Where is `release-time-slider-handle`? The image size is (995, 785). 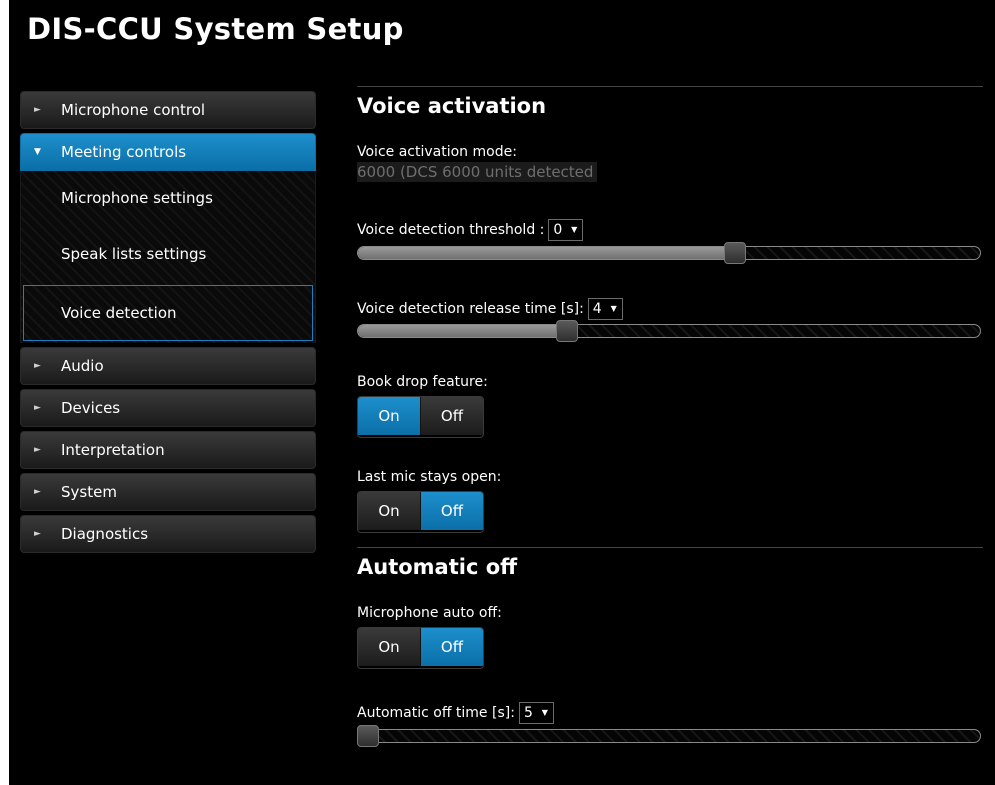 release-time-slider-handle is located at coordinates (567, 331).